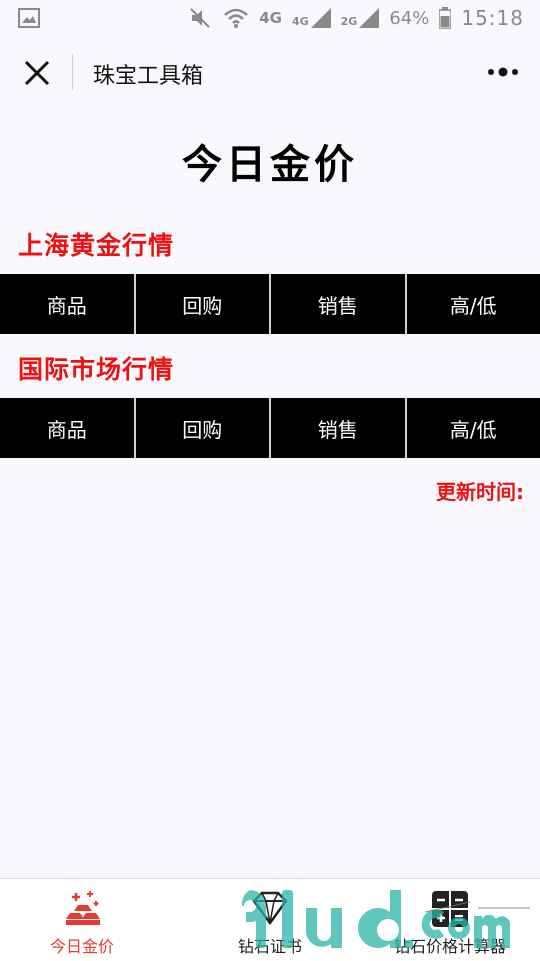 The image size is (540, 961). I want to click on section-title-international-market: 国际市场行情, so click(96, 368).